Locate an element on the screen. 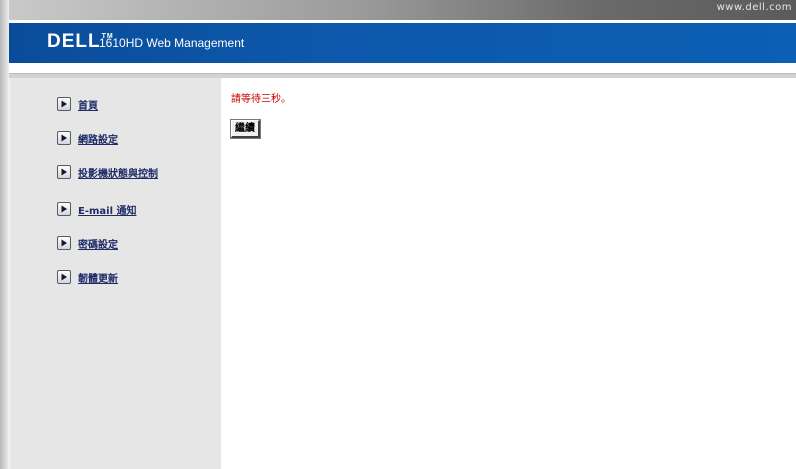  sidebar-item-email-alert: E-mail 通知 is located at coordinates (97, 209).